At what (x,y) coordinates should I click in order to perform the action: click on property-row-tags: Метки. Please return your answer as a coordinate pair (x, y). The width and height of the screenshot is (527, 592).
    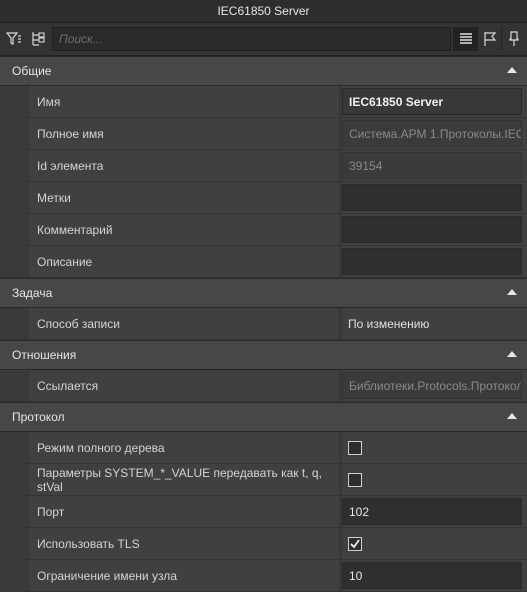
    Looking at the image, I should click on (263, 198).